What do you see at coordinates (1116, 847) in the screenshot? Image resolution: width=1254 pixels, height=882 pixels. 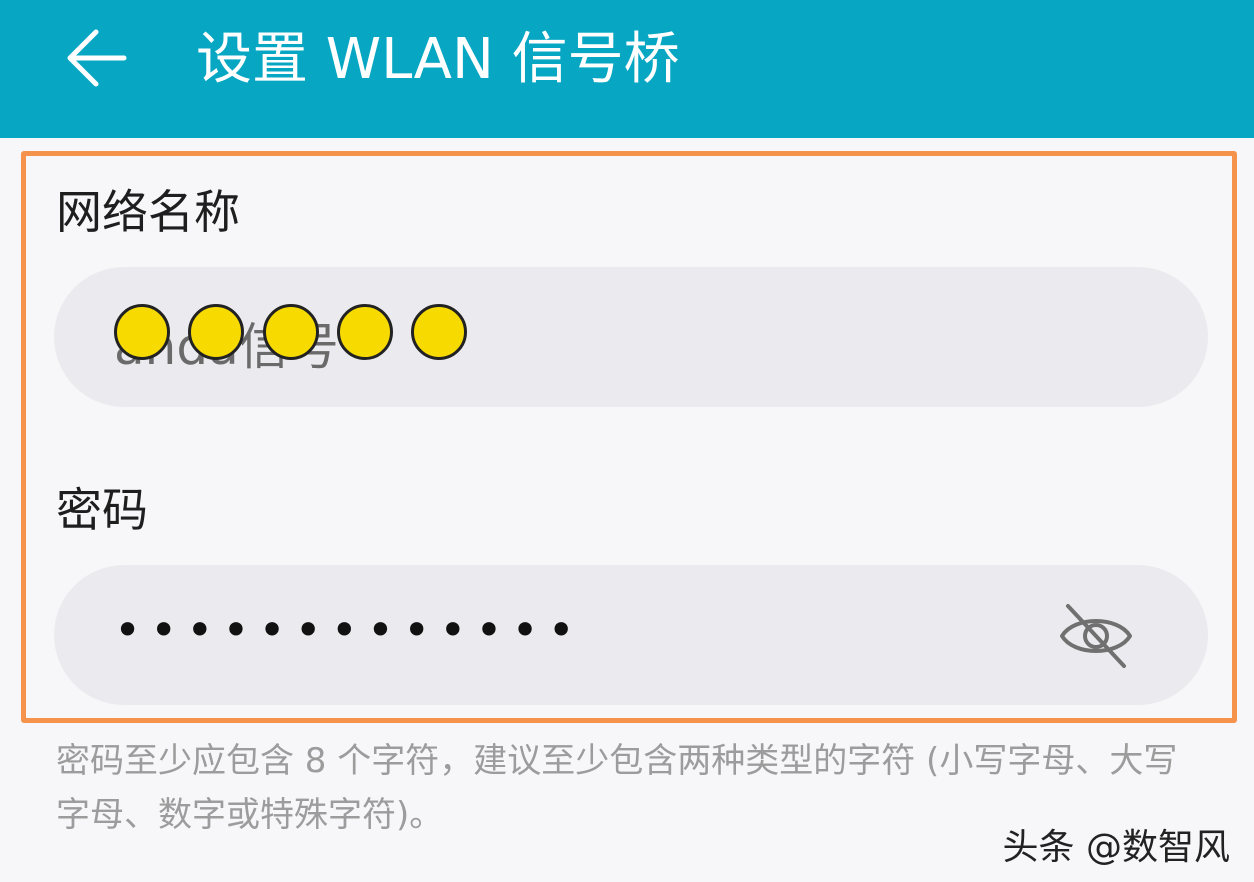 I see `watermark: 头条 @数智风` at bounding box center [1116, 847].